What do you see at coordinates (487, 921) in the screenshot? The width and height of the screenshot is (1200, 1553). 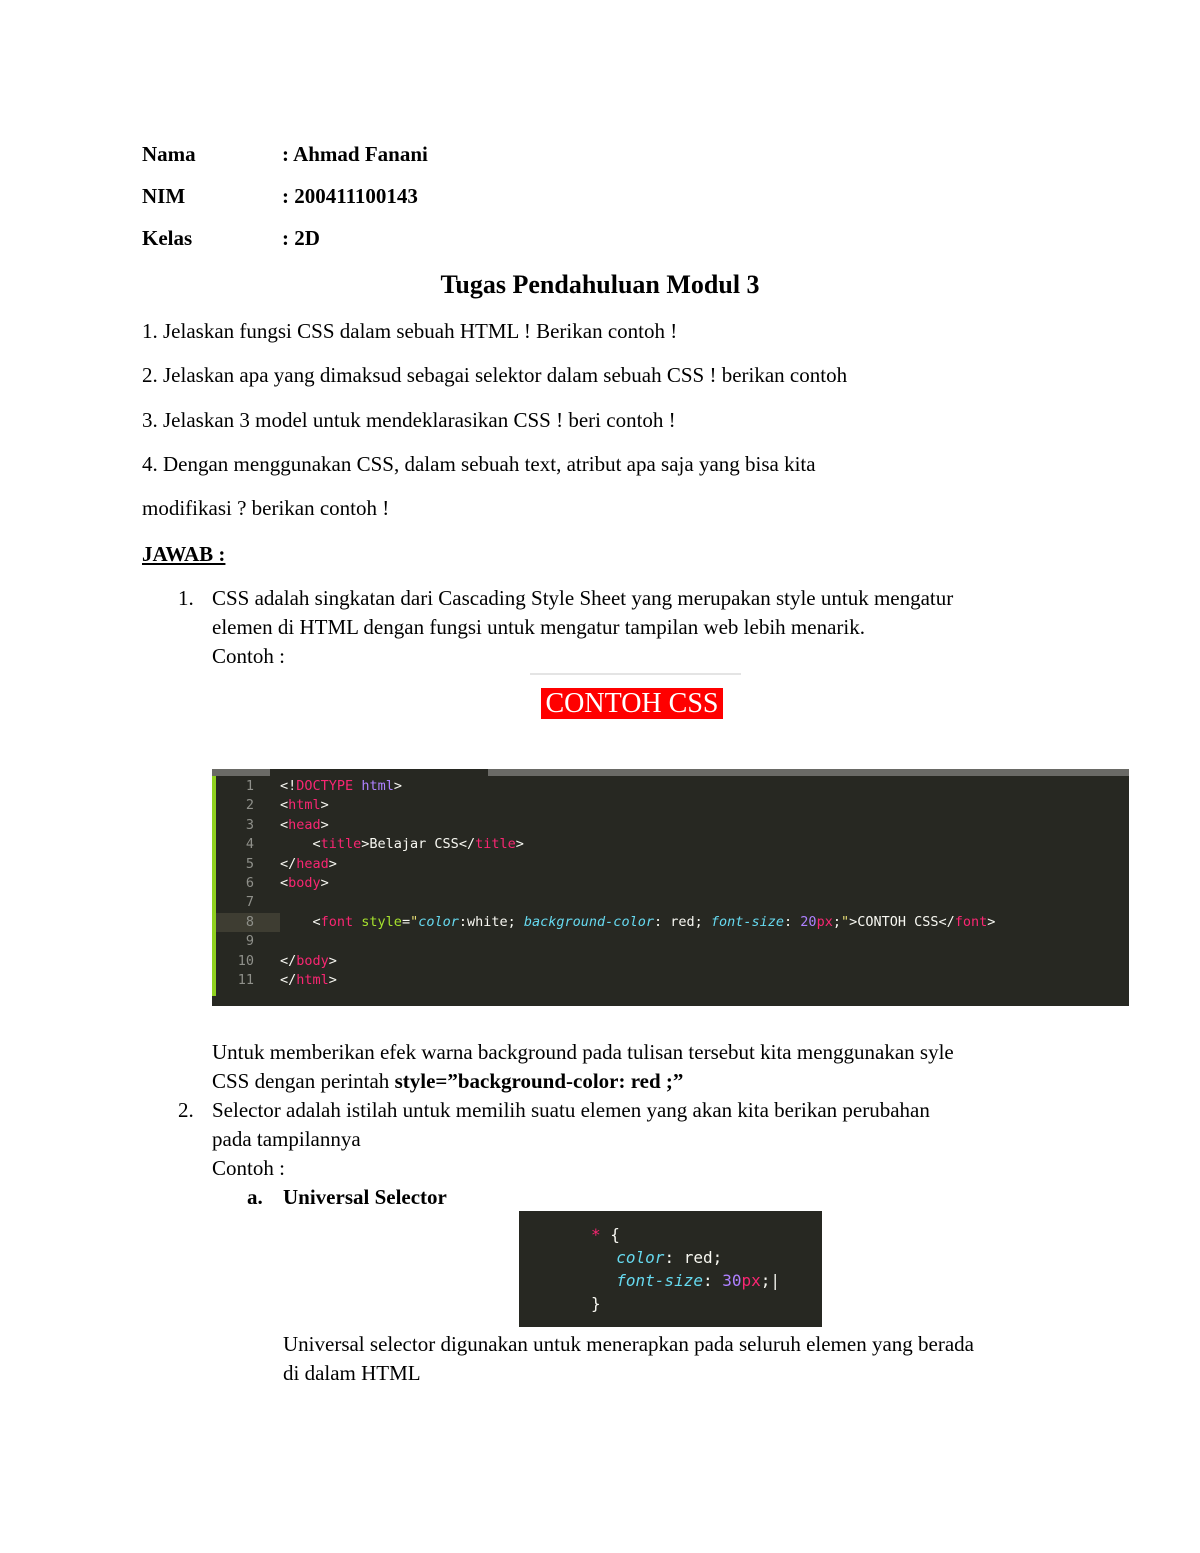 I see `code-token: white` at bounding box center [487, 921].